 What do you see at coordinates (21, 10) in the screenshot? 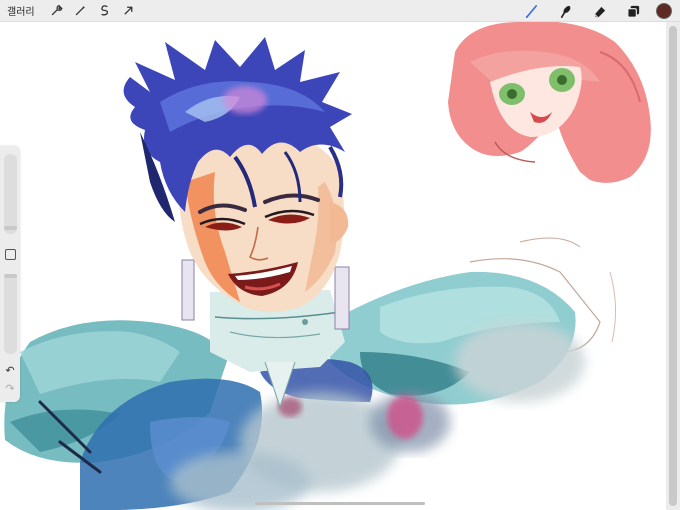
I see `gallery-button: 갤러리` at bounding box center [21, 10].